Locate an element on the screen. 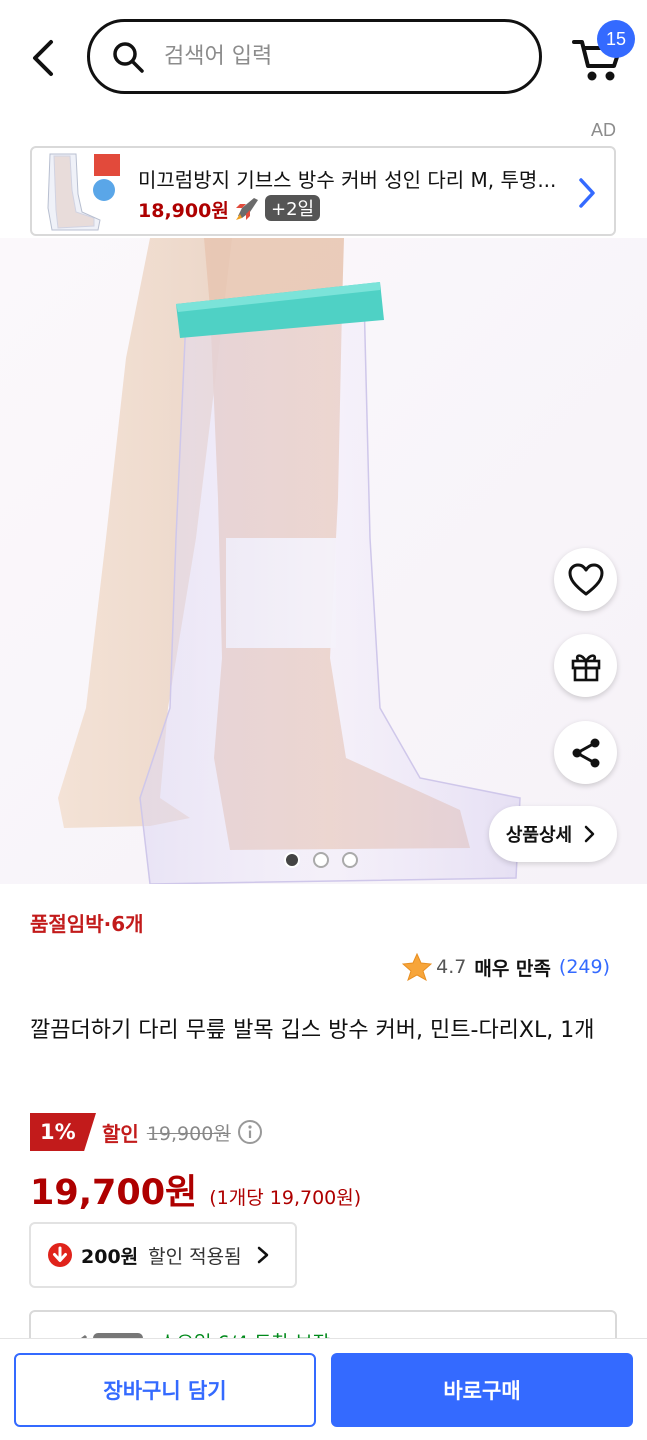  rocket-icon is located at coordinates (247, 209).